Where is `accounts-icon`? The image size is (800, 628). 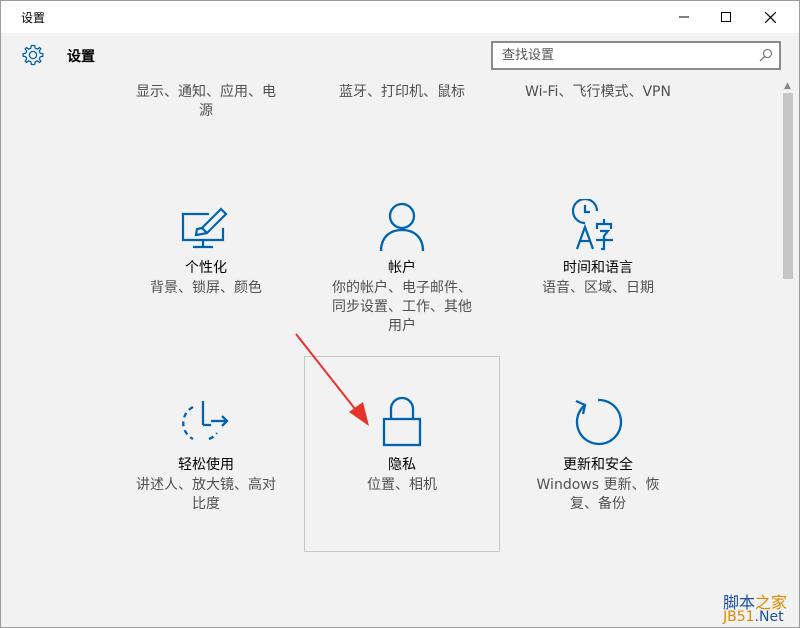 accounts-icon is located at coordinates (402, 227).